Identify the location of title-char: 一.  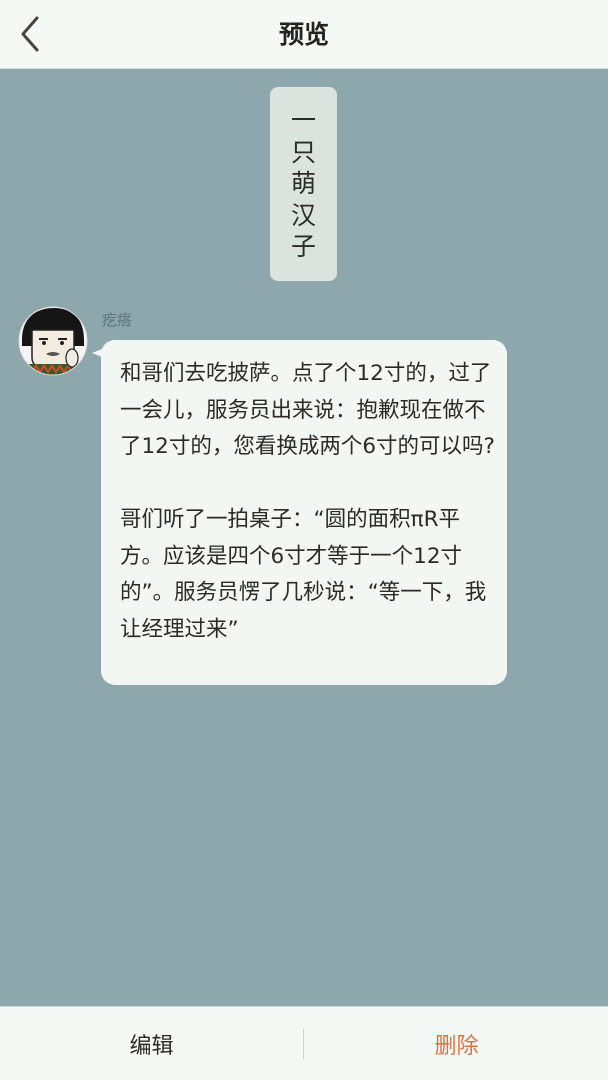
(303, 121).